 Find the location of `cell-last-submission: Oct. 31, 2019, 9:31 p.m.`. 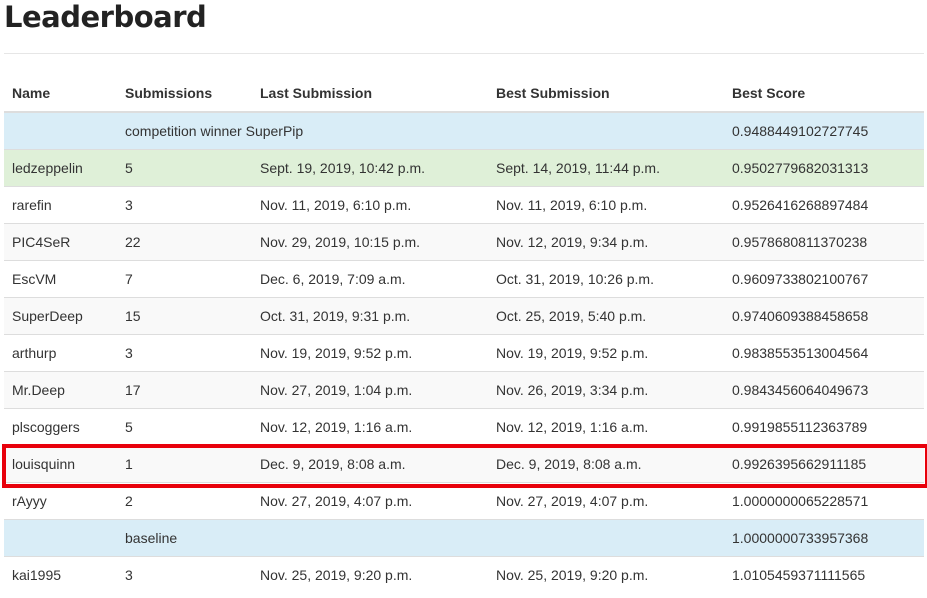

cell-last-submission: Oct. 31, 2019, 9:31 p.m. is located at coordinates (370, 316).